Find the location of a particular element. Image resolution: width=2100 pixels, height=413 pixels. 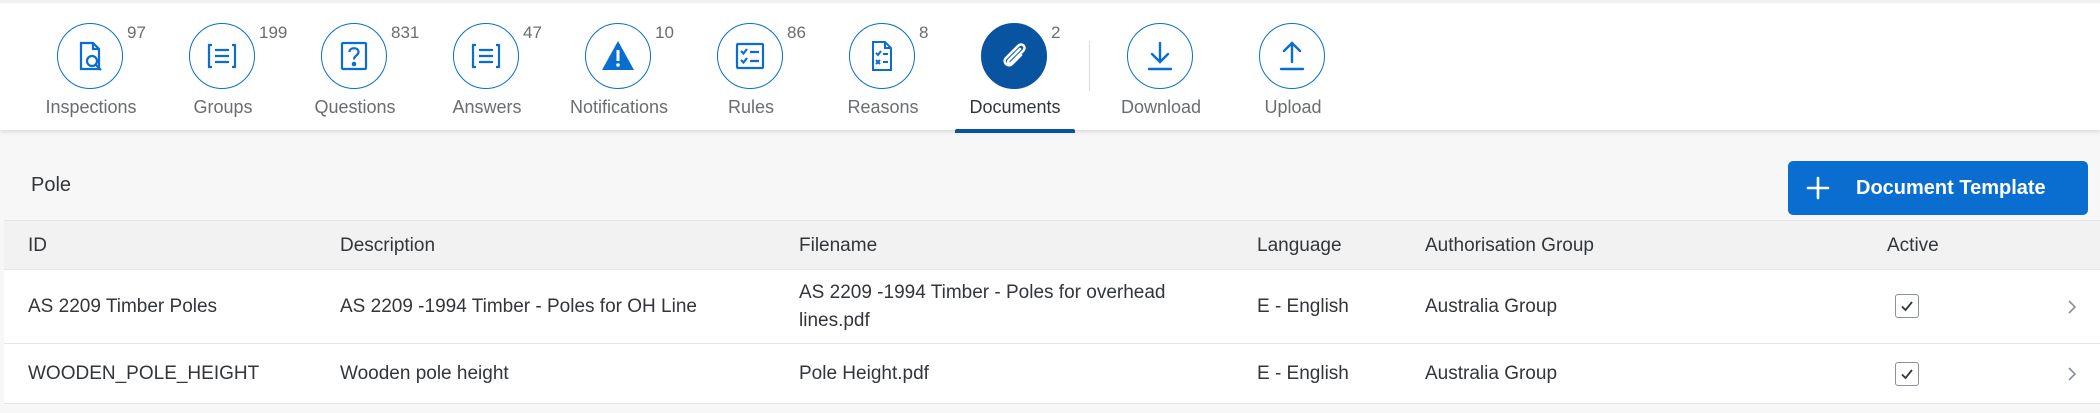

selected-tab-indicator is located at coordinates (1015, 131).